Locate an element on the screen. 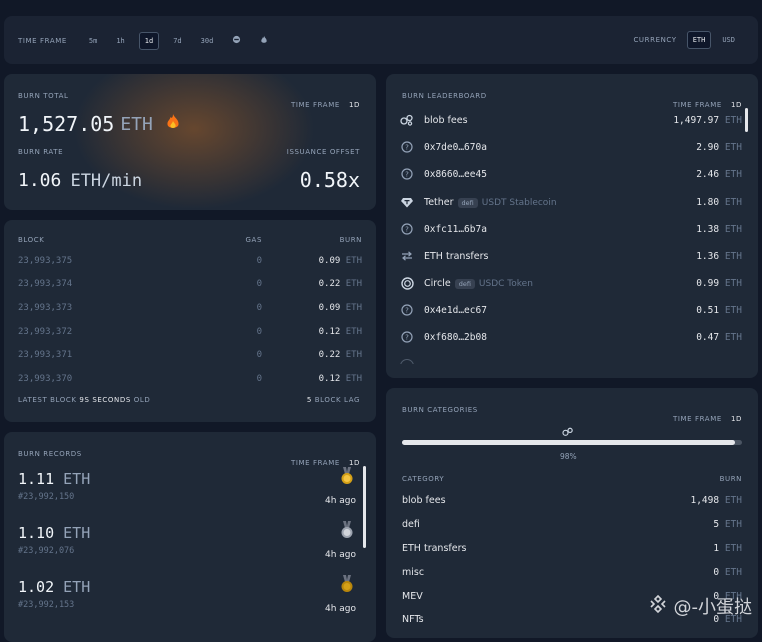 This screenshot has width=762, height=642. entity-name: Circle is located at coordinates (437, 283).